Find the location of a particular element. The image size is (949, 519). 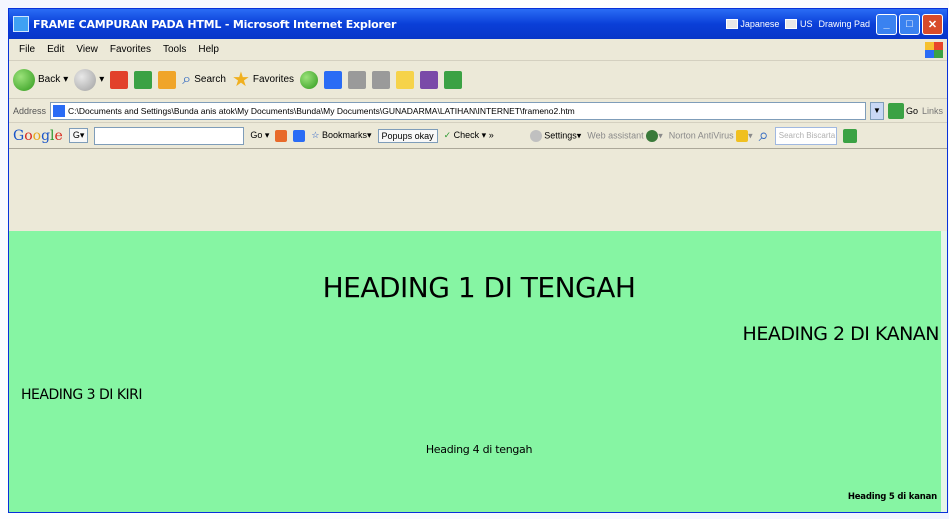

ime-drawing-pad: Drawing Pad is located at coordinates (844, 24).